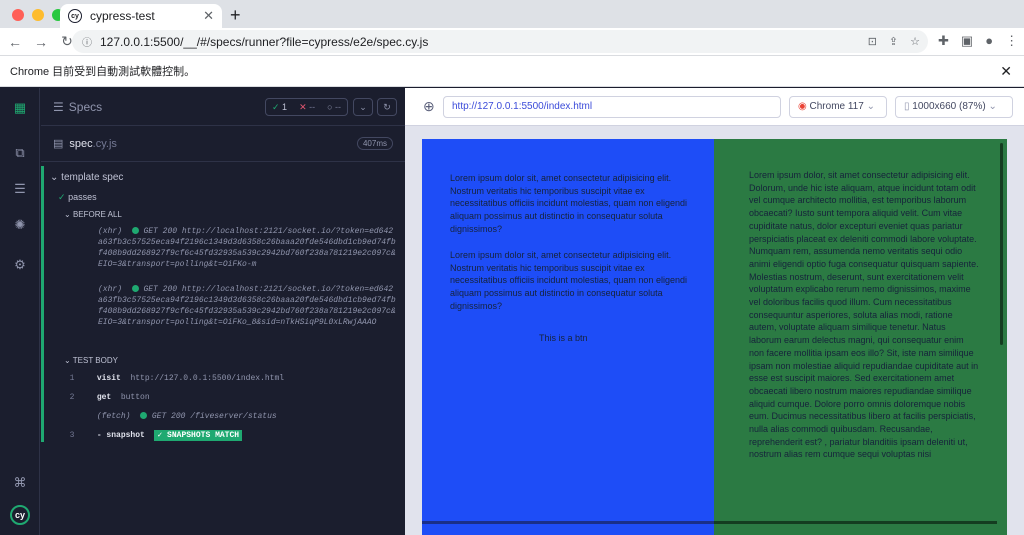 The height and width of the screenshot is (535, 1024). Describe the element at coordinates (334, 107) in the screenshot. I see `pending-count: ○ --` at that location.